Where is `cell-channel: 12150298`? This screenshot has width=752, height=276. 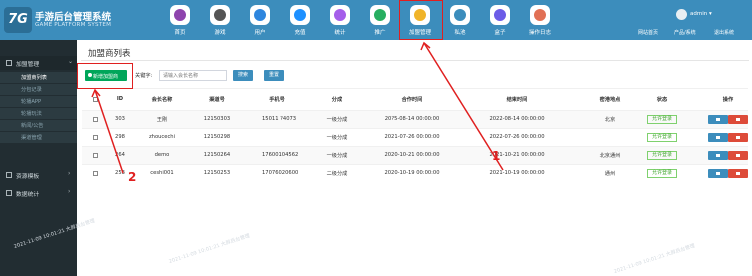
cell-channel: 12150298 is located at coordinates (217, 137).